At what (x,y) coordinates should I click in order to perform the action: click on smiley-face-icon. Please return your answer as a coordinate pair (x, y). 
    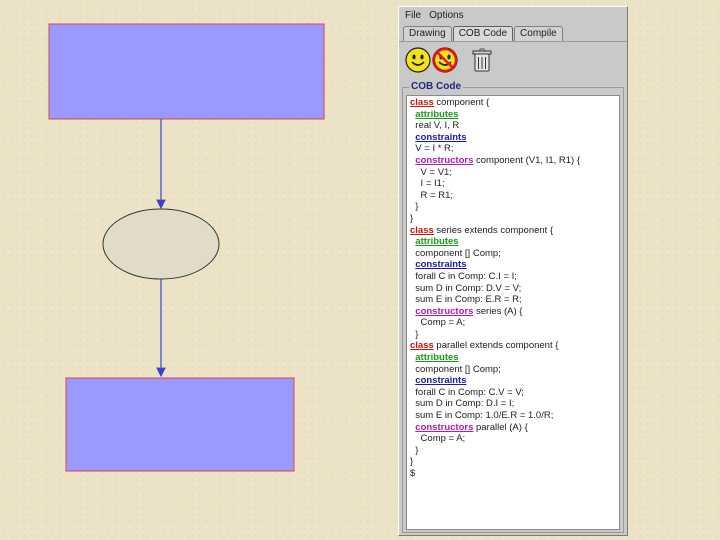
    Looking at the image, I should click on (418, 60).